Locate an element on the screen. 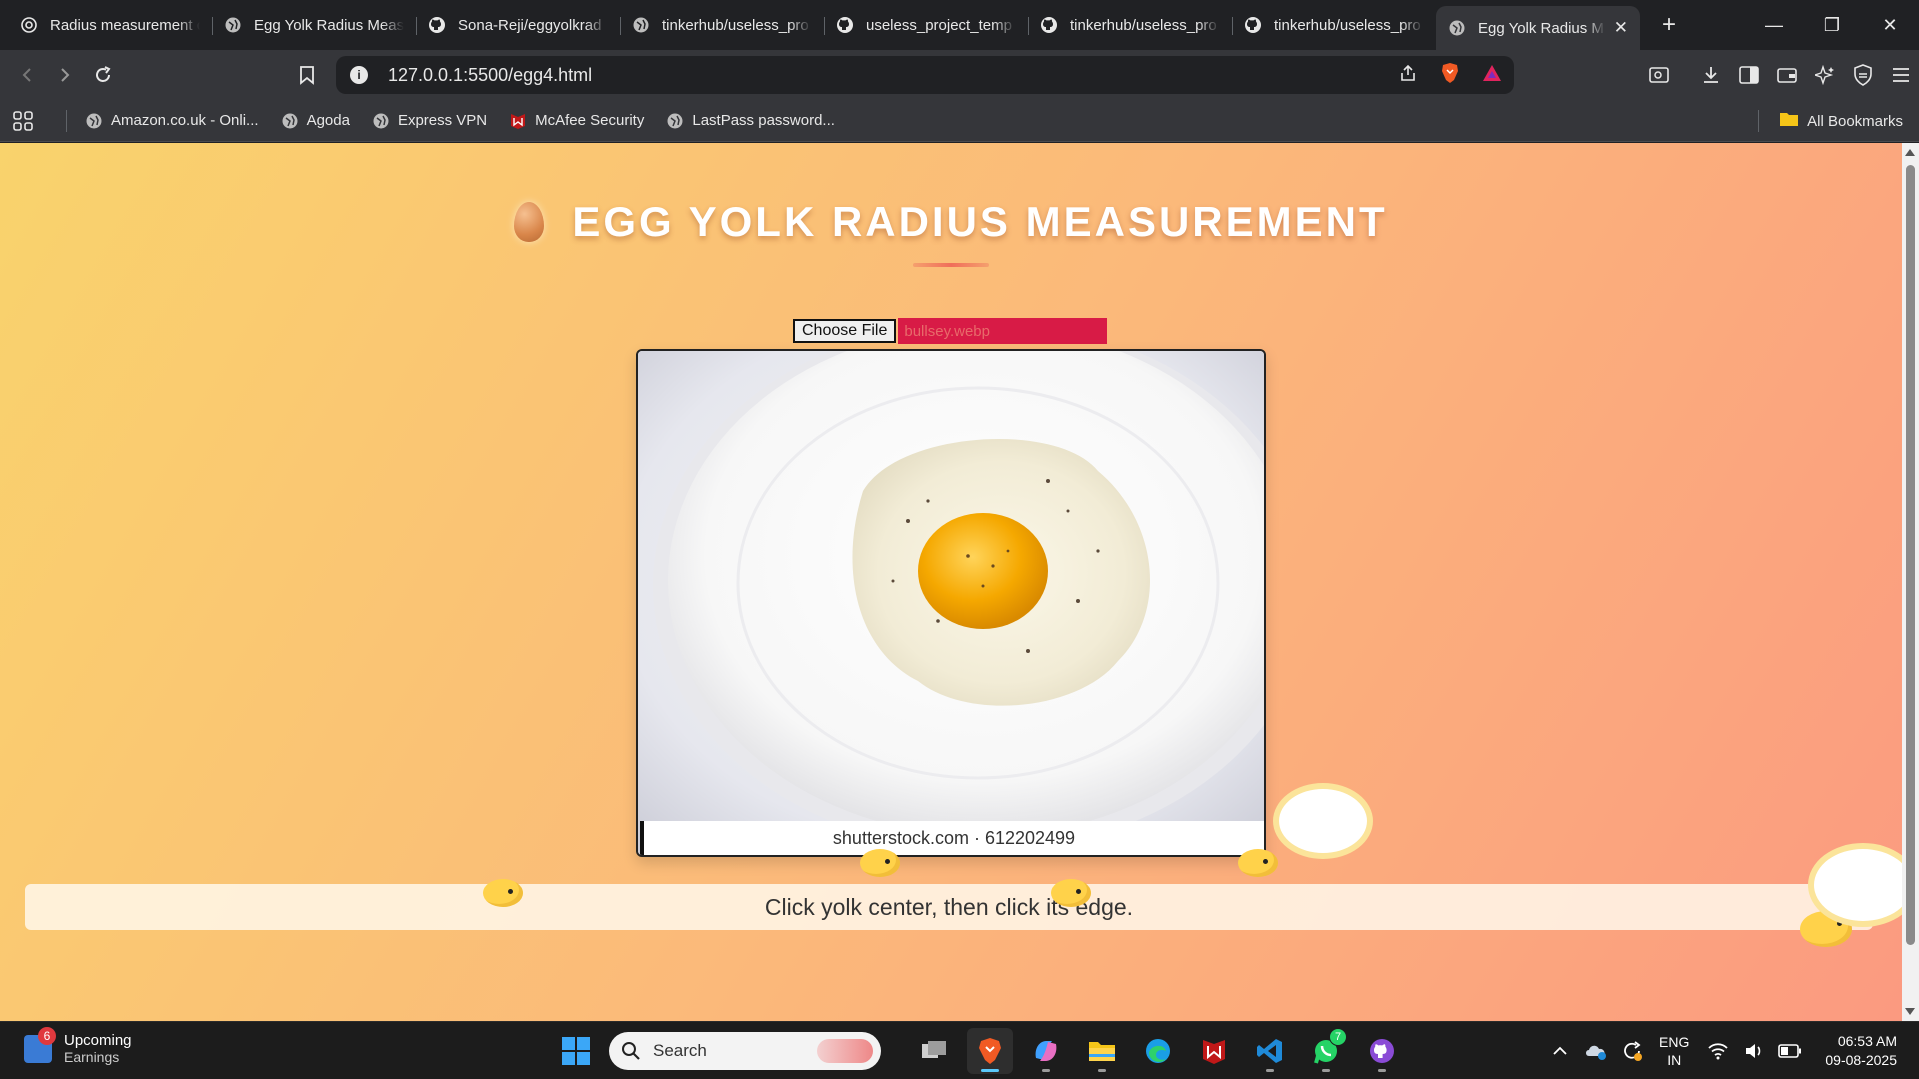 The image size is (1919, 1079). brave-rewards-icon is located at coordinates (1492, 75).